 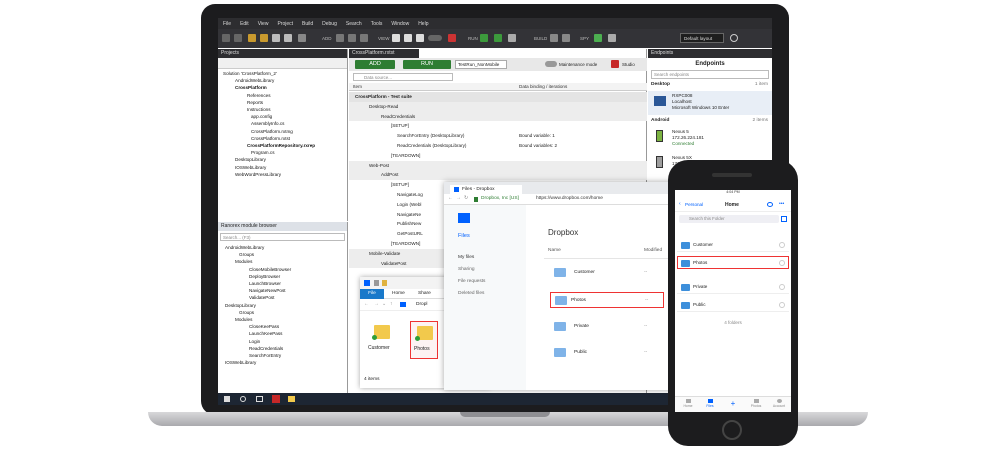 I want to click on tab-account: Account, so click(x=779, y=403).